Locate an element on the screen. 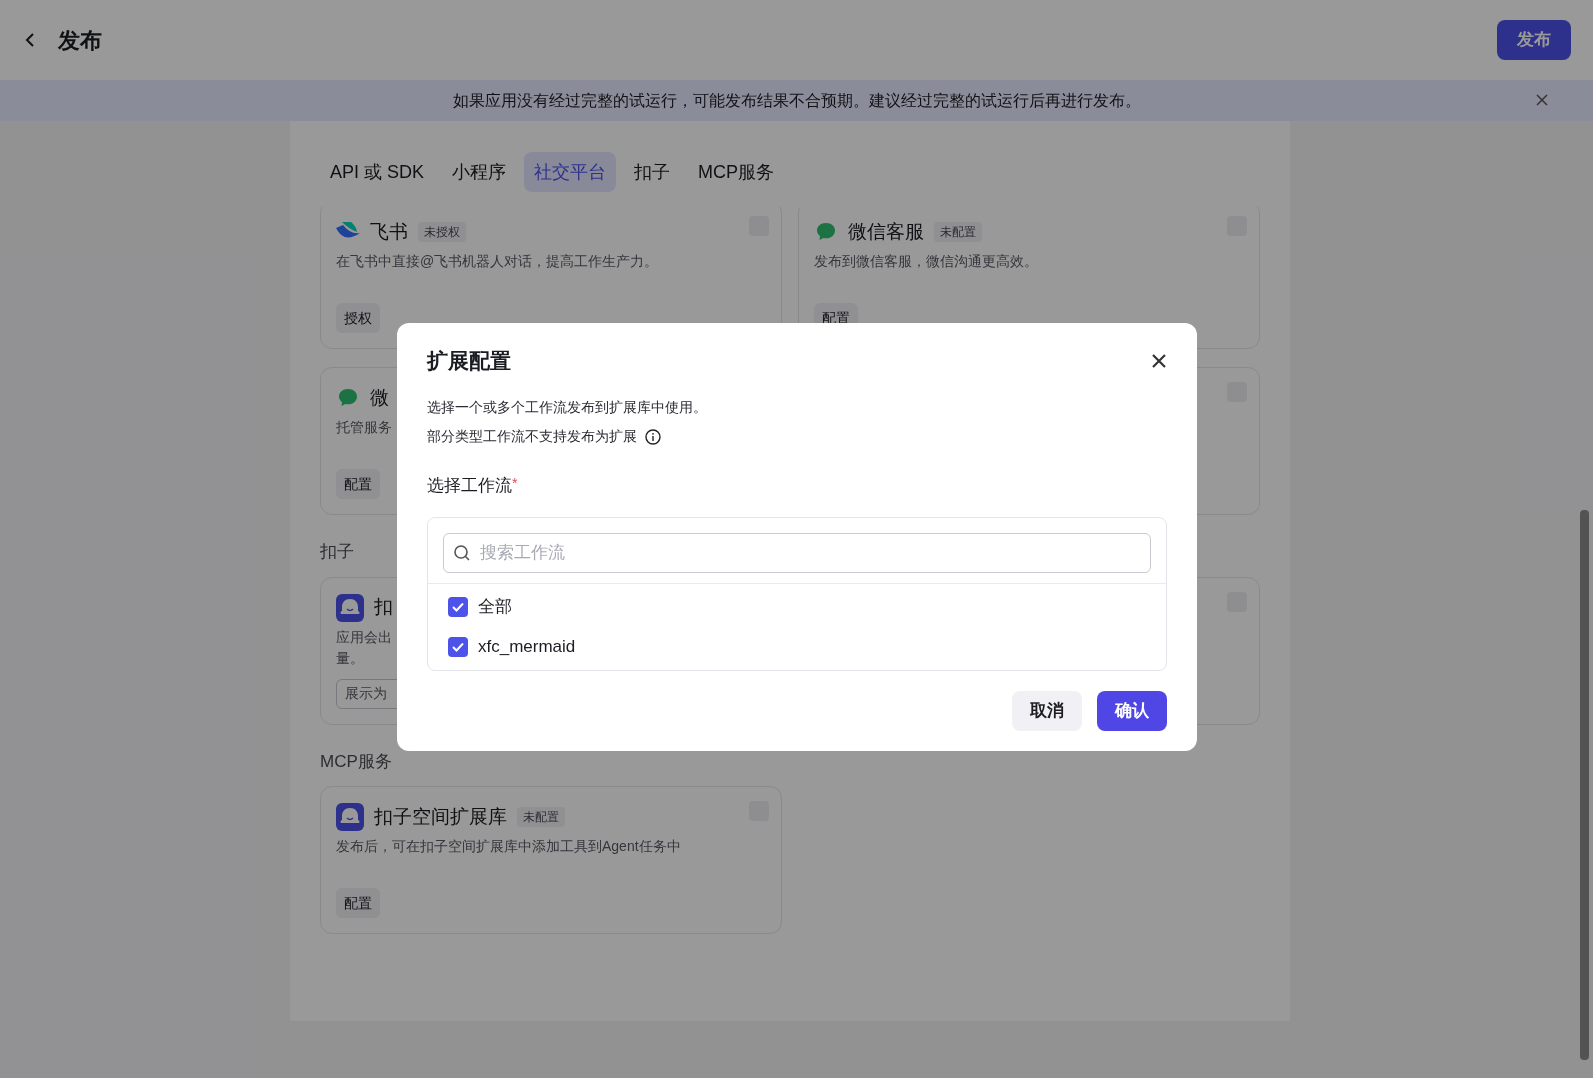 The width and height of the screenshot is (1593, 1078). publish-button: 发布 is located at coordinates (1534, 40).